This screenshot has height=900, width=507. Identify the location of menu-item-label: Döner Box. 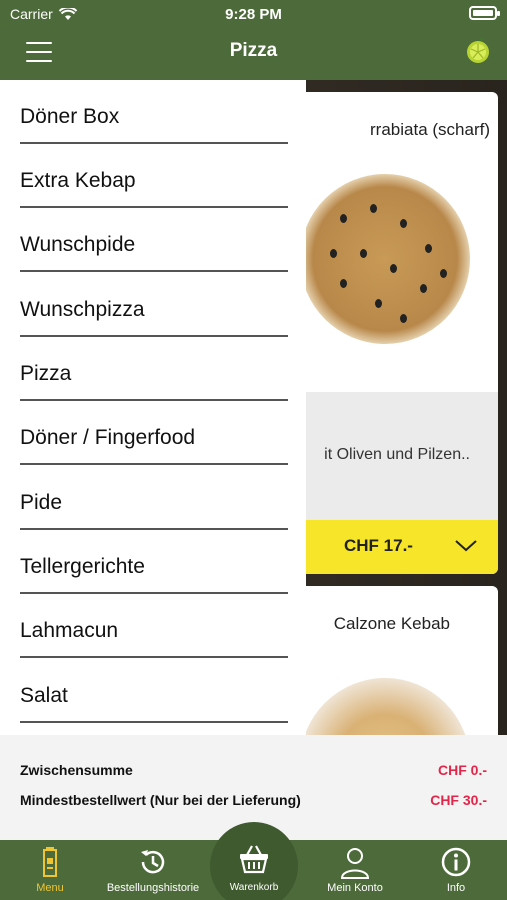
(70, 116).